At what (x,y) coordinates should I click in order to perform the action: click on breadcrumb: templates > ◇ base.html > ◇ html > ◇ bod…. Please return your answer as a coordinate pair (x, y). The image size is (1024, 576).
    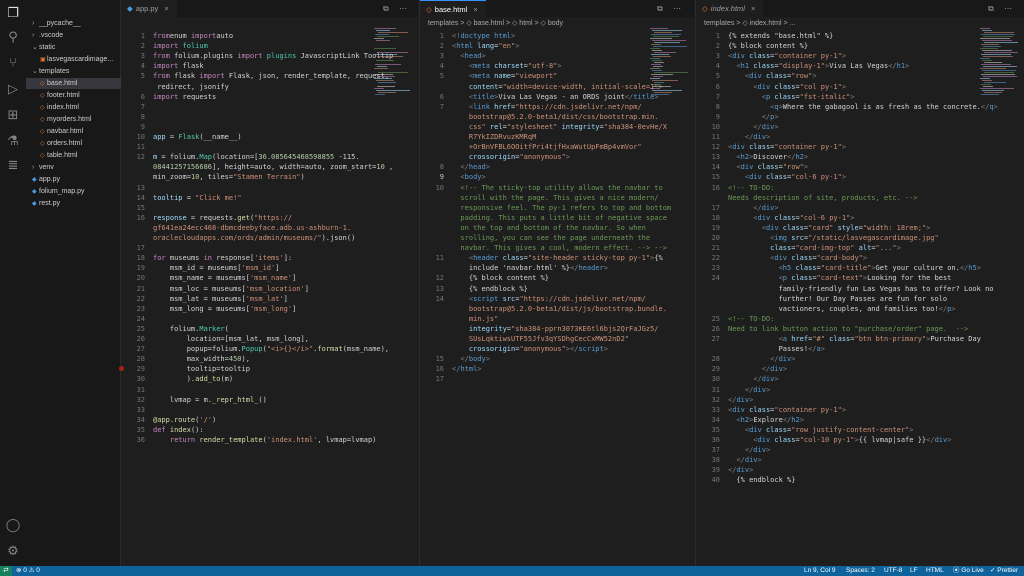
    Looking at the image, I should click on (495, 23).